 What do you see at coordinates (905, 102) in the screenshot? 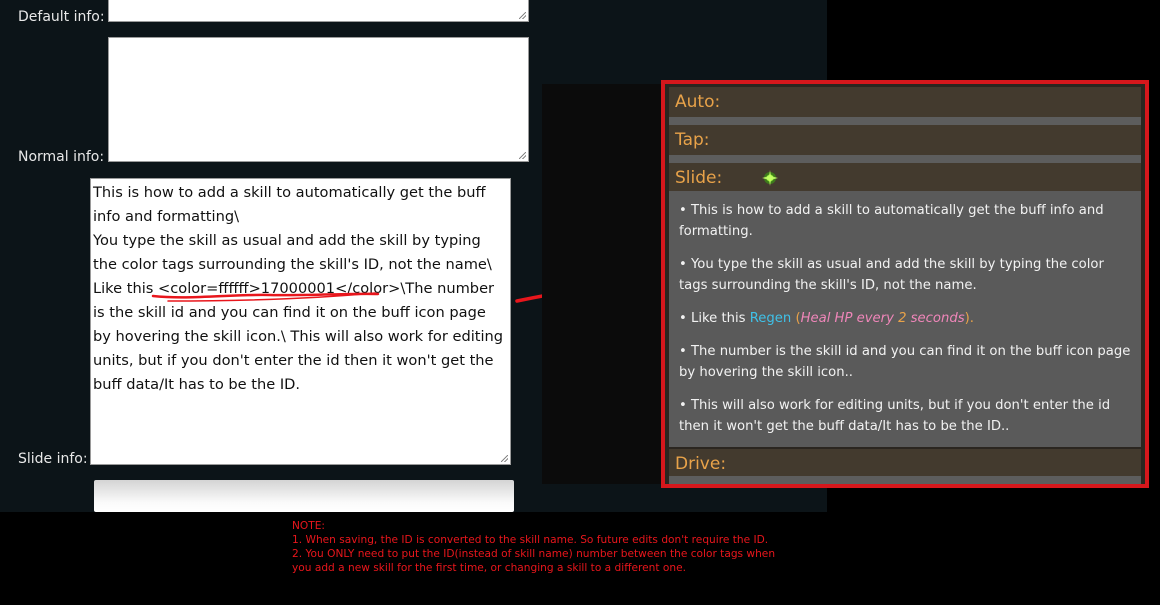
I see `auto-header: Auto:` at bounding box center [905, 102].